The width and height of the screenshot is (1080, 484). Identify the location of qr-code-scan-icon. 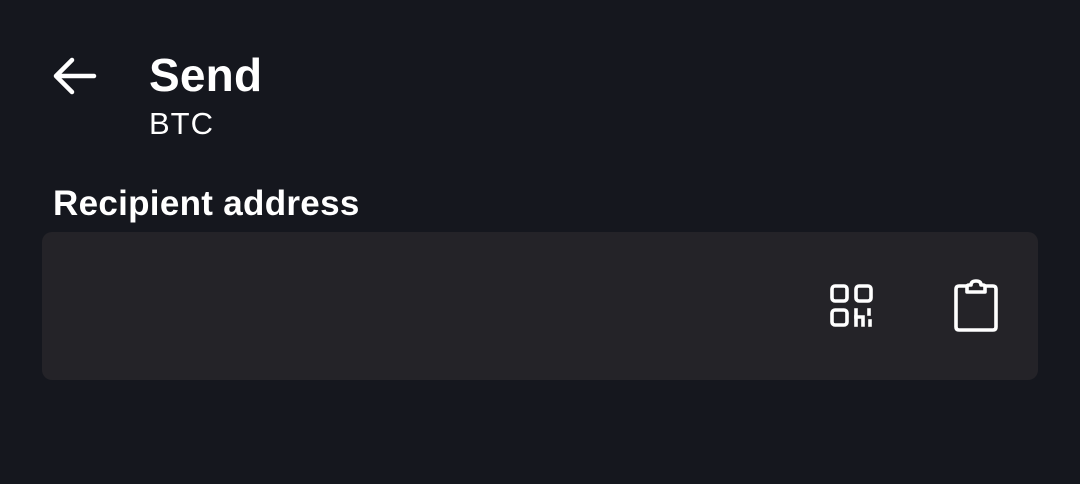
(852, 306).